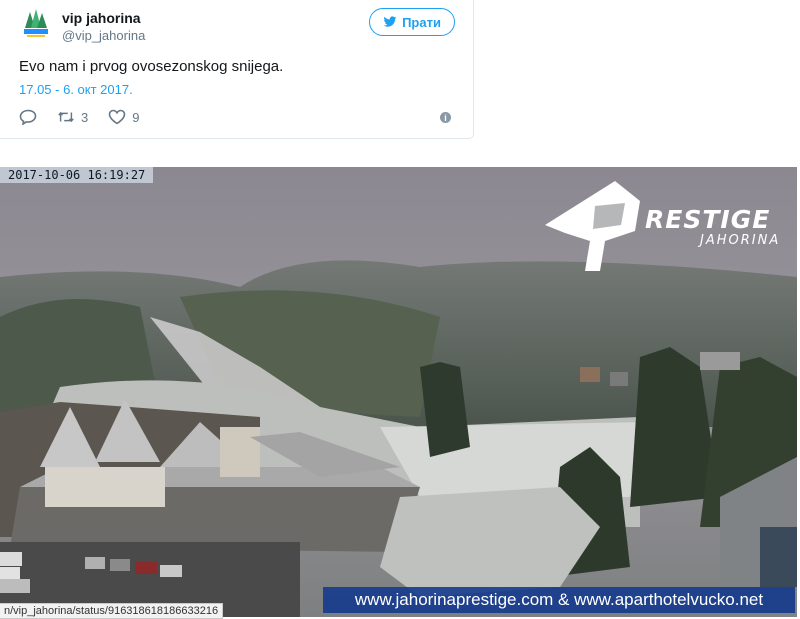 The height and width of the screenshot is (619, 800). I want to click on avatar, so click(36, 24).